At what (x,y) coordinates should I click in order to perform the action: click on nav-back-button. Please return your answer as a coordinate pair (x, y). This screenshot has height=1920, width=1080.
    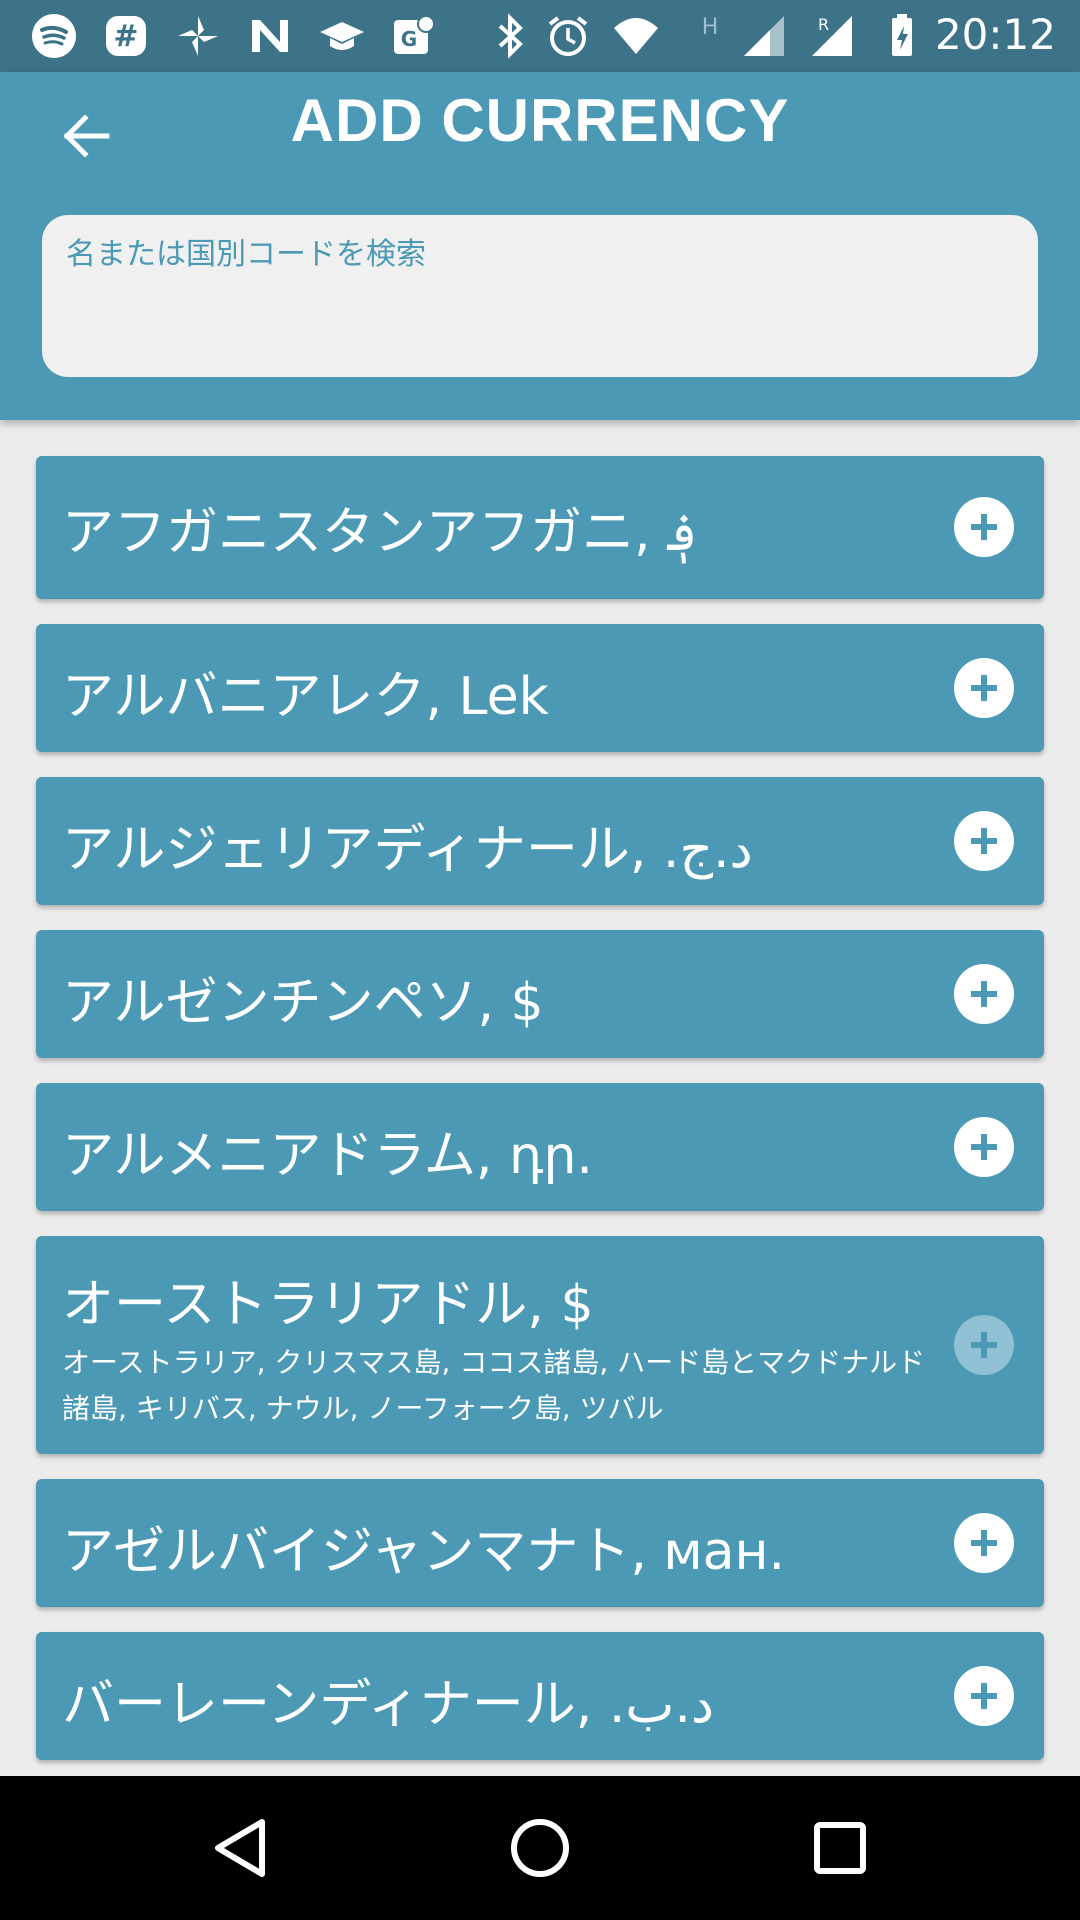
    Looking at the image, I should click on (240, 1848).